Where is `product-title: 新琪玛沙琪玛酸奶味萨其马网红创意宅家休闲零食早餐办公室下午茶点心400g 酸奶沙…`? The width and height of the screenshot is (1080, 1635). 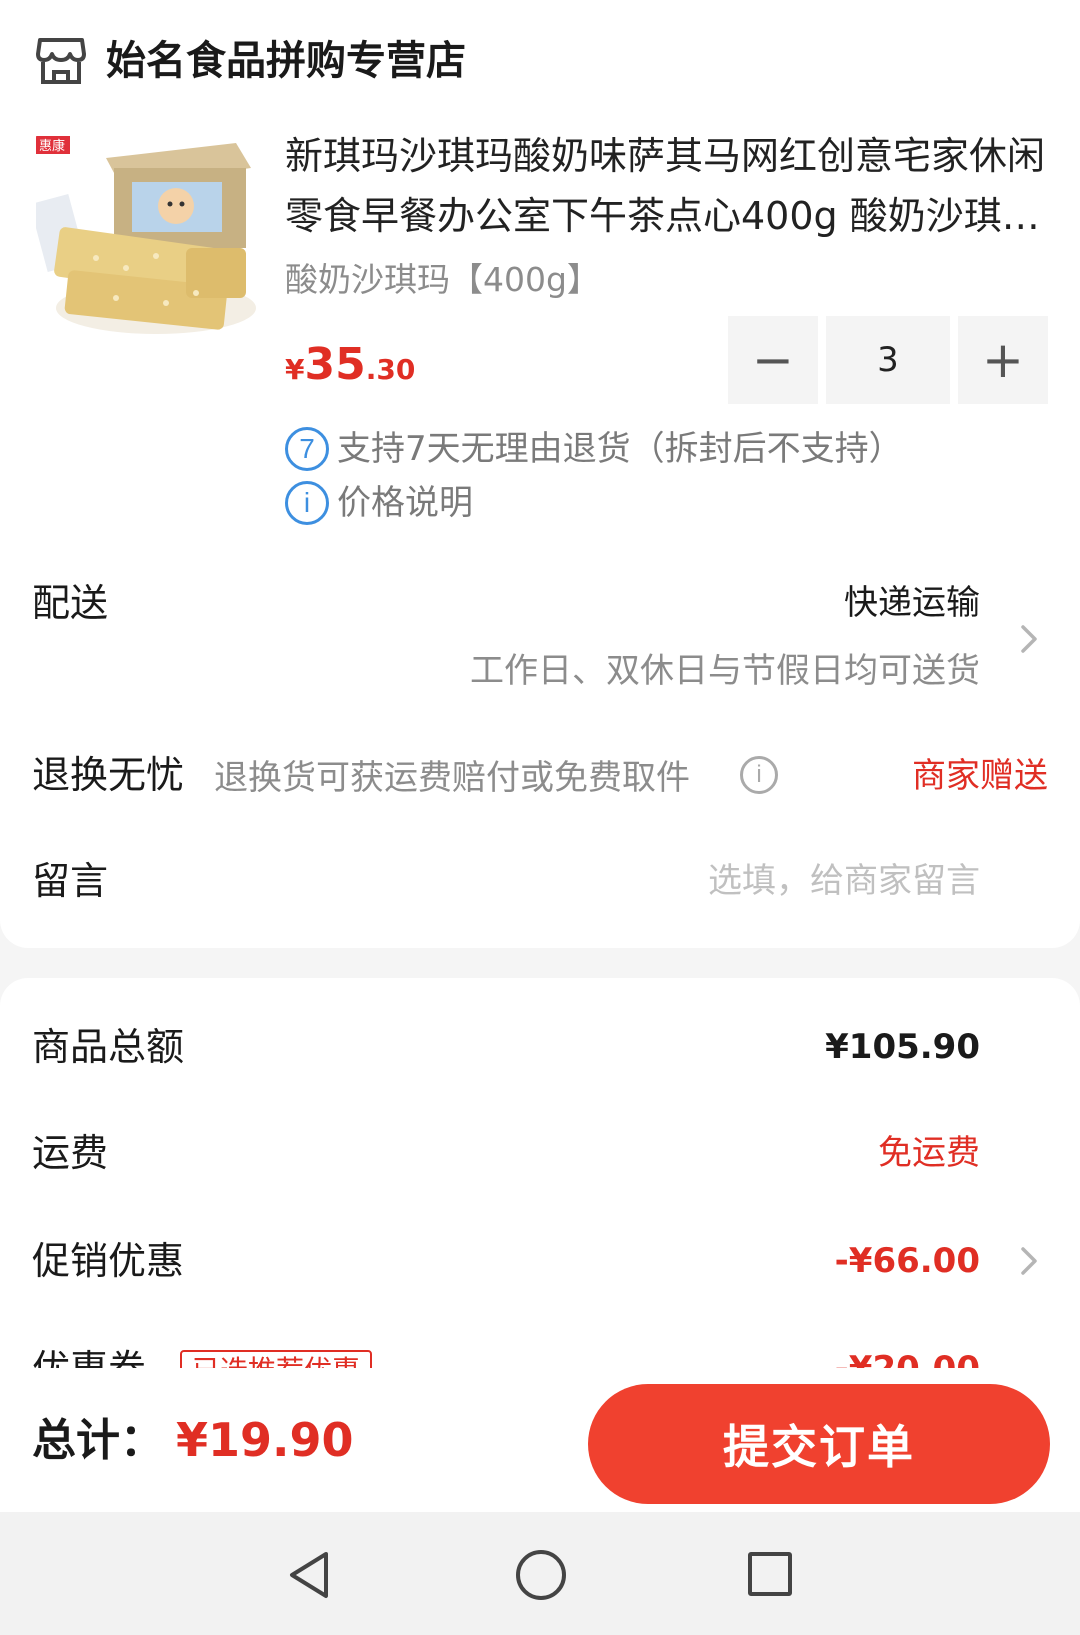 product-title: 新琪玛沙琪玛酸奶味萨其马网红创意宅家休闲零食早餐办公室下午茶点心400g 酸奶沙… is located at coordinates (670, 186).